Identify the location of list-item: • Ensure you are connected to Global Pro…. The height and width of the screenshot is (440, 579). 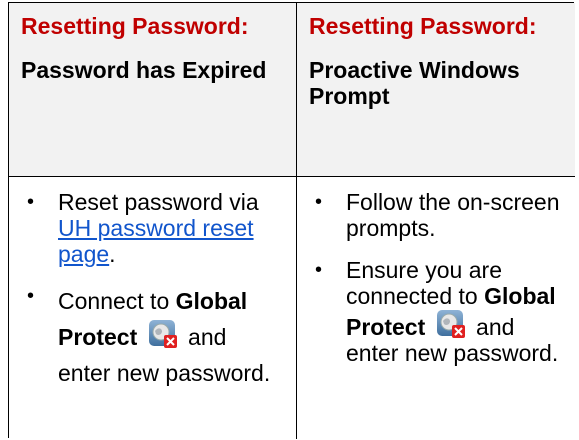
(430, 311).